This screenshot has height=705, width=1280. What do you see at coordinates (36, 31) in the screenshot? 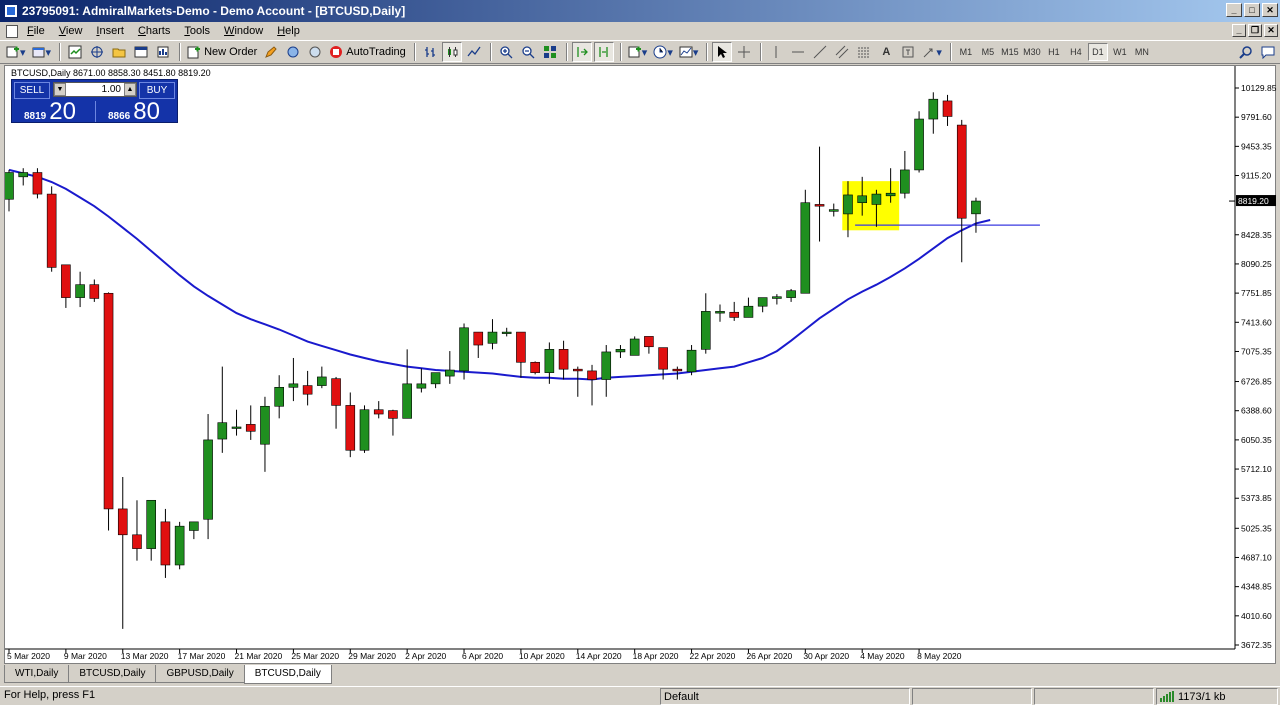
I see `menu-file: File` at bounding box center [36, 31].